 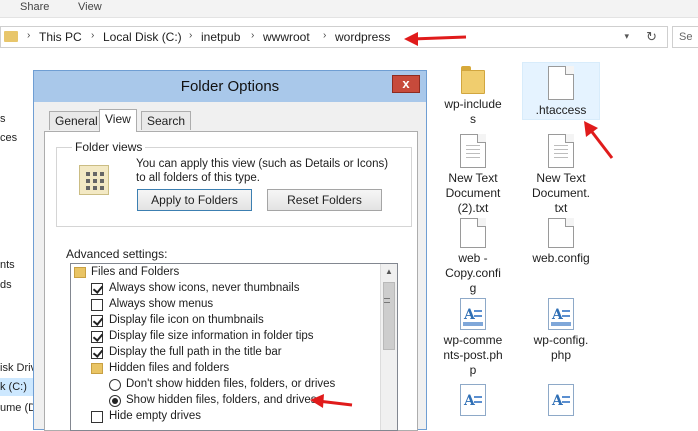 I want to click on breadcrumb-wwwroot: wwwroot, so click(x=286, y=37).